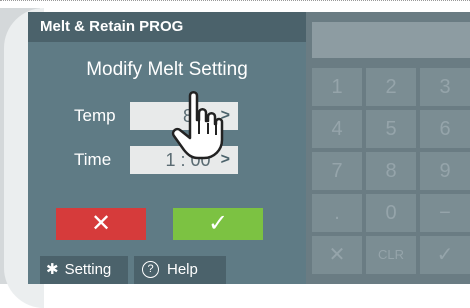  What do you see at coordinates (337, 171) in the screenshot?
I see `keypad-key: 7` at bounding box center [337, 171].